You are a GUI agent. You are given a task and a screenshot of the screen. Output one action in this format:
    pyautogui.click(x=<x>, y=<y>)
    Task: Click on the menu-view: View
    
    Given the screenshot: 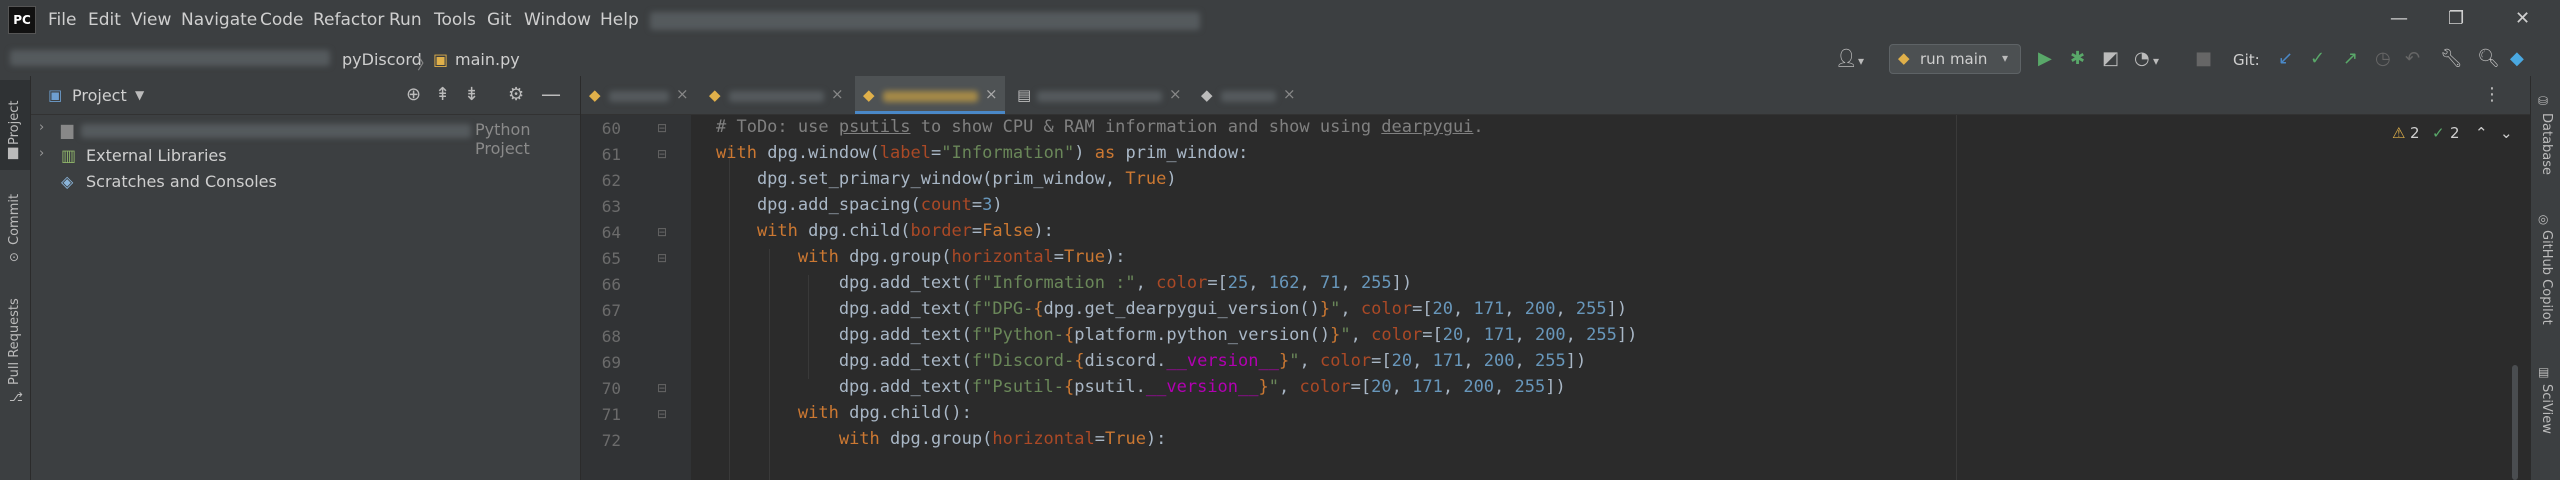 What is the action you would take?
    pyautogui.click(x=151, y=20)
    